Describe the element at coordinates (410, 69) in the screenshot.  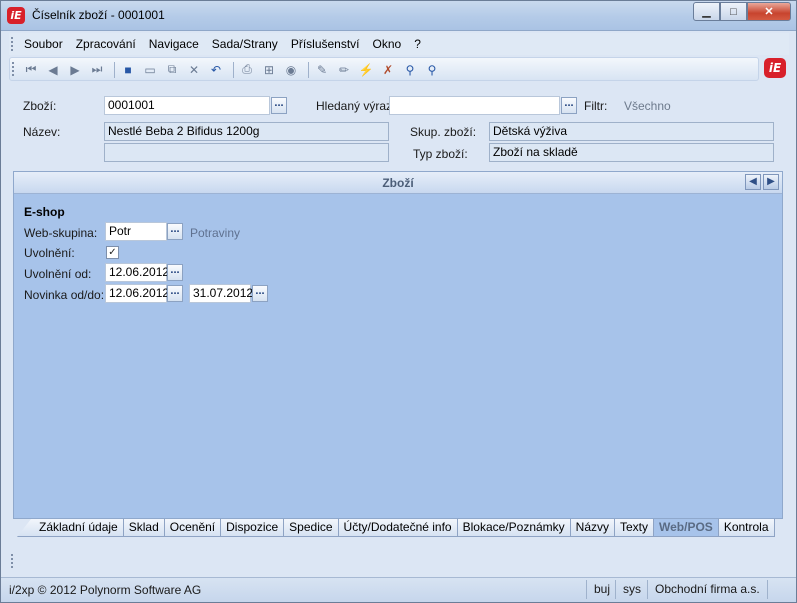
I see `search-icon: ⚲` at that location.